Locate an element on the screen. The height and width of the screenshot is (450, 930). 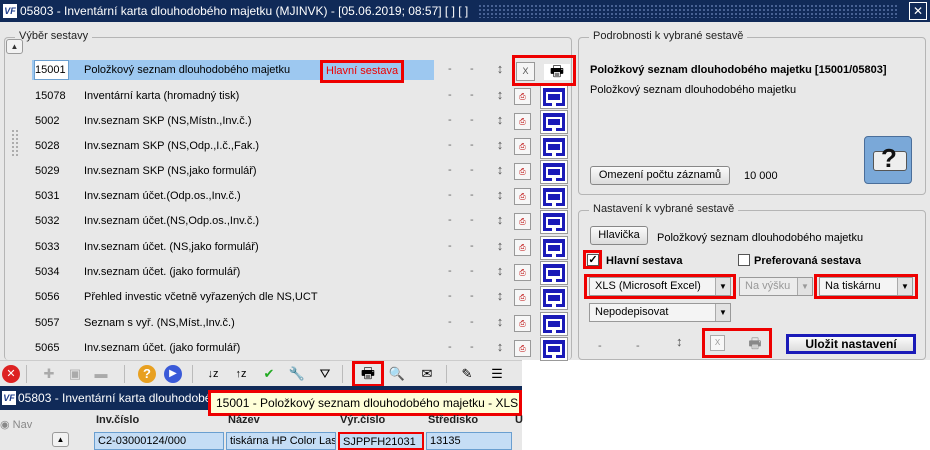
mail-icon: ✉ is located at coordinates (427, 374).